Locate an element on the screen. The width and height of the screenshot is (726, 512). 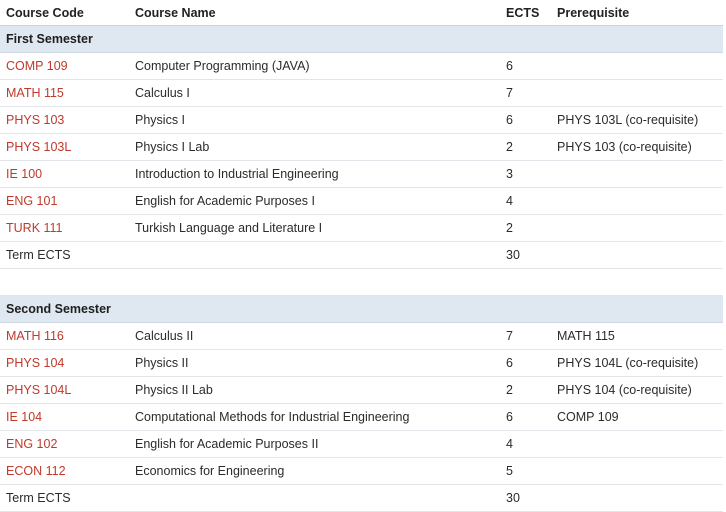
semester-header-row: First Semester is located at coordinates (361, 39).